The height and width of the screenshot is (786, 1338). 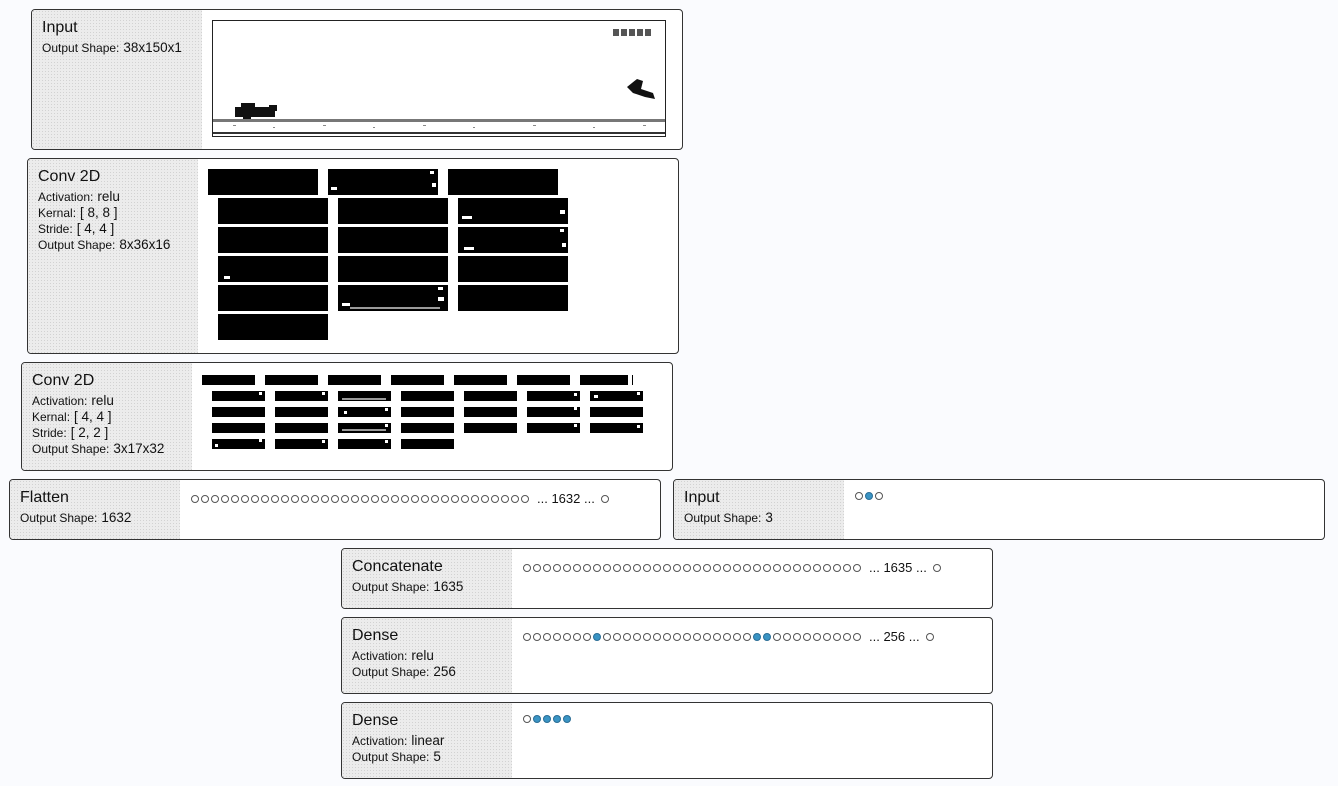 I want to click on pterodactyl-icon, so click(x=641, y=89).